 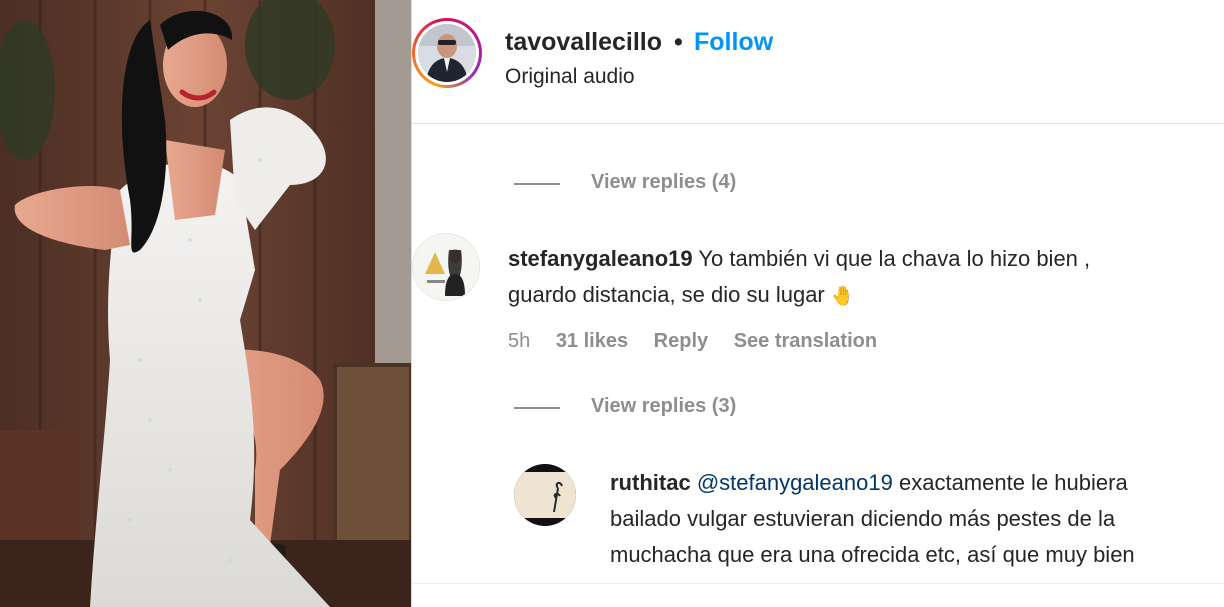 I want to click on original-audio-link: Original audio, so click(x=570, y=77).